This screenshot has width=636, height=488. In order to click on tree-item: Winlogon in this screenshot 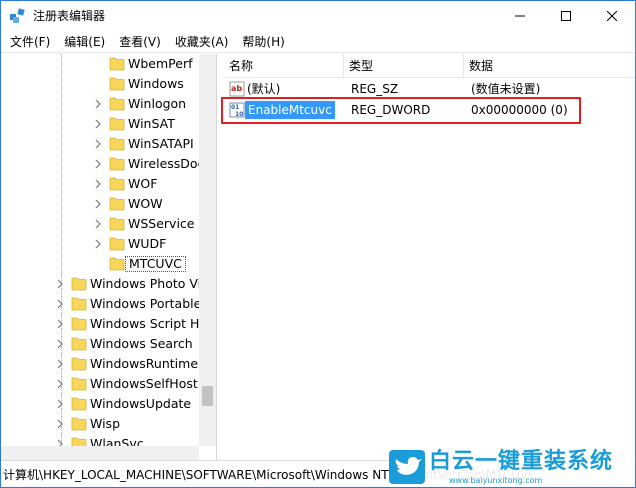, I will do `click(100, 104)`.